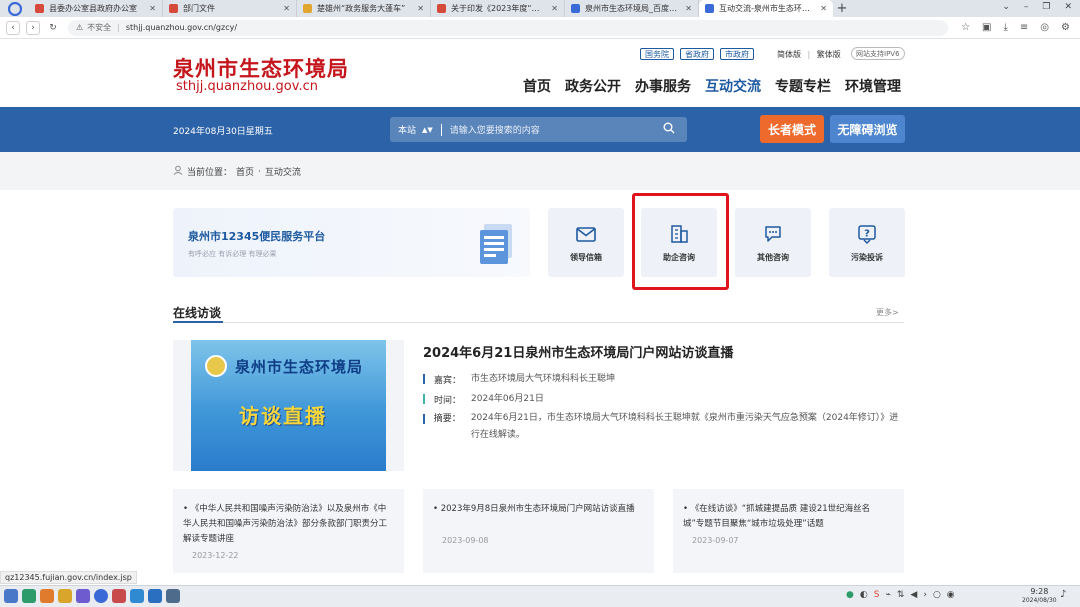  What do you see at coordinates (47, 596) in the screenshot?
I see `store-icon` at bounding box center [47, 596].